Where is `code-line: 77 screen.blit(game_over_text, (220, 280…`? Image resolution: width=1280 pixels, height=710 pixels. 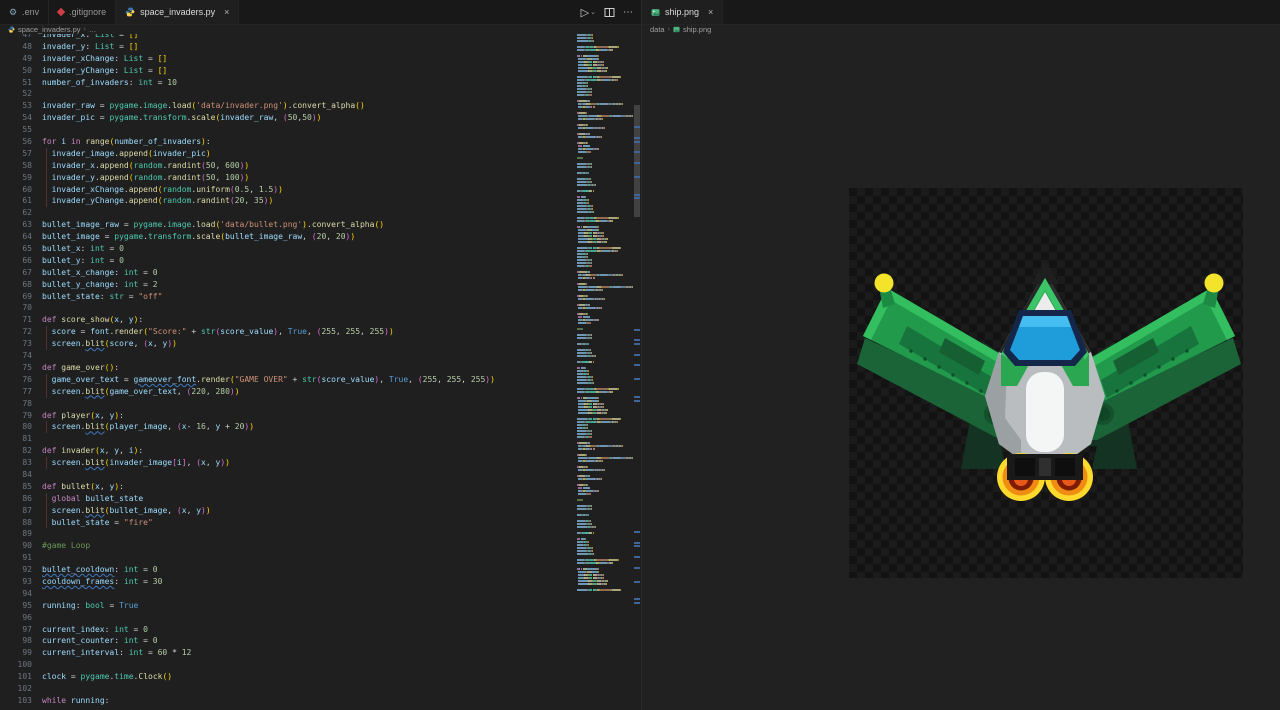 code-line: 77 screen.blit(game_over_text, (220, 280… is located at coordinates (287, 391).